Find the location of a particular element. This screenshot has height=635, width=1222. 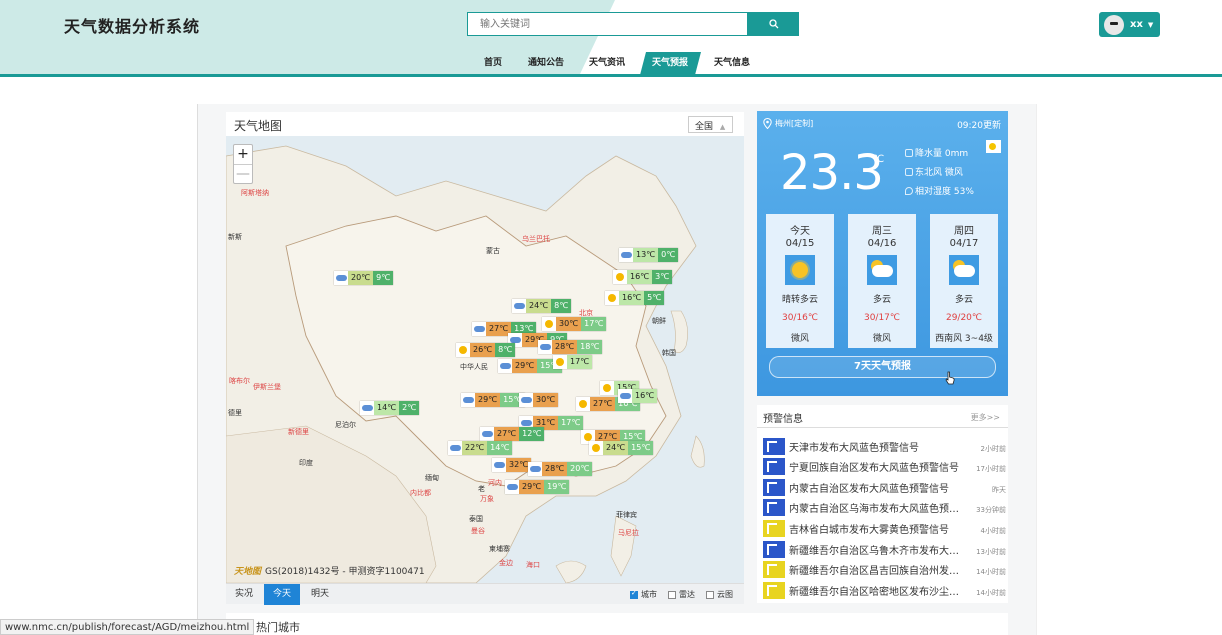

city-weather-tag: 16℃ is located at coordinates (638, 396).